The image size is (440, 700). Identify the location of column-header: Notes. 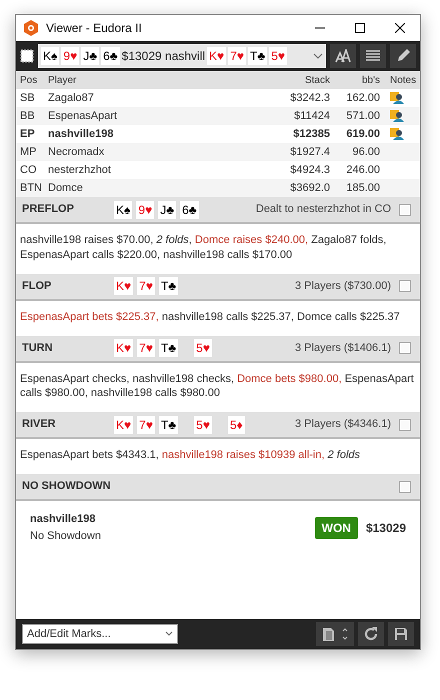
(402, 81).